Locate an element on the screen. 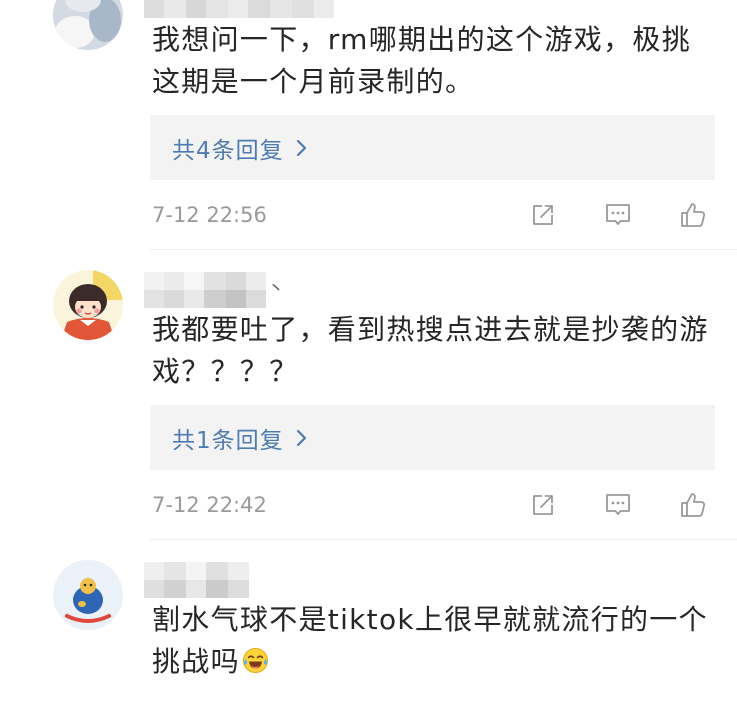 This screenshot has width=737, height=704. comment-text: 我想问一下，rm哪期出的这个游戏，极挑 这期是一个月前录制的。 is located at coordinates (444, 61).